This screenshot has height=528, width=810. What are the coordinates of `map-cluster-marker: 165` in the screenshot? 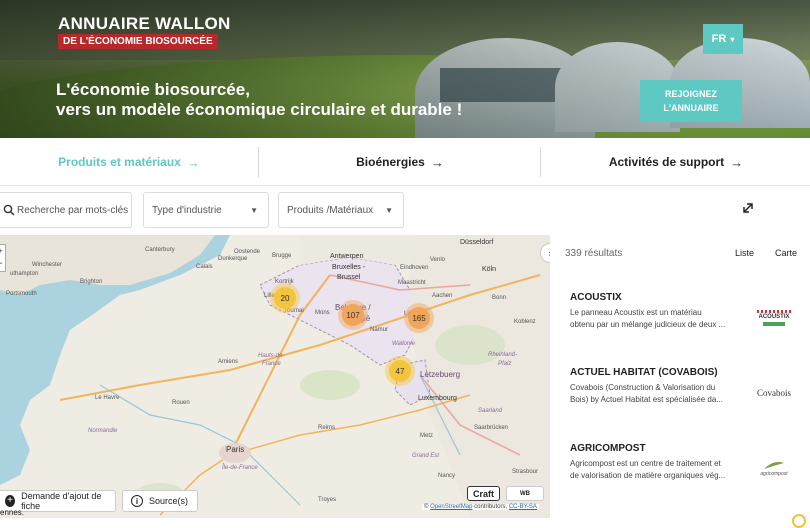 It's located at (419, 318).